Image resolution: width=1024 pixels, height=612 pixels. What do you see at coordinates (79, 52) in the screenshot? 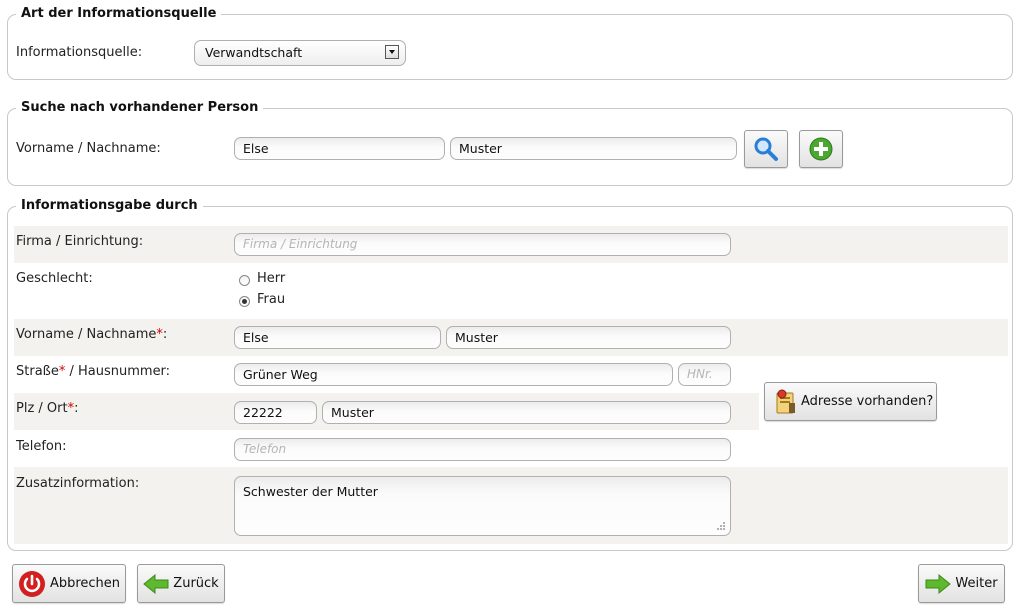
I see `info-source-label: Informationsquelle:` at bounding box center [79, 52].